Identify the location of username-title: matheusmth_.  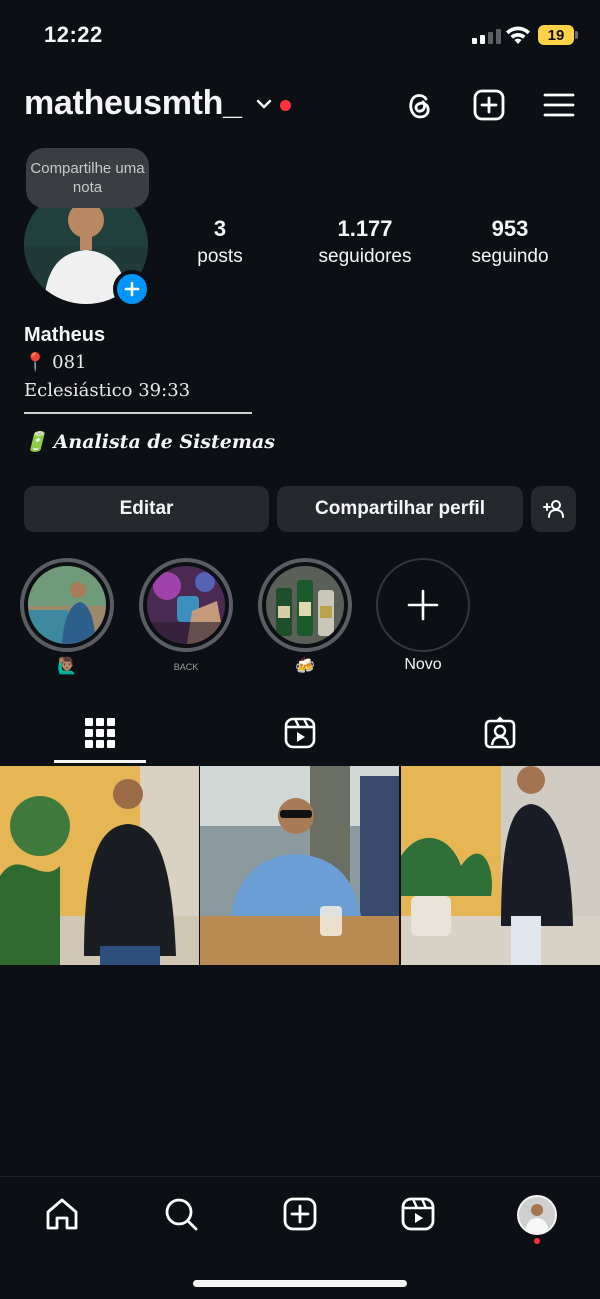
(133, 103).